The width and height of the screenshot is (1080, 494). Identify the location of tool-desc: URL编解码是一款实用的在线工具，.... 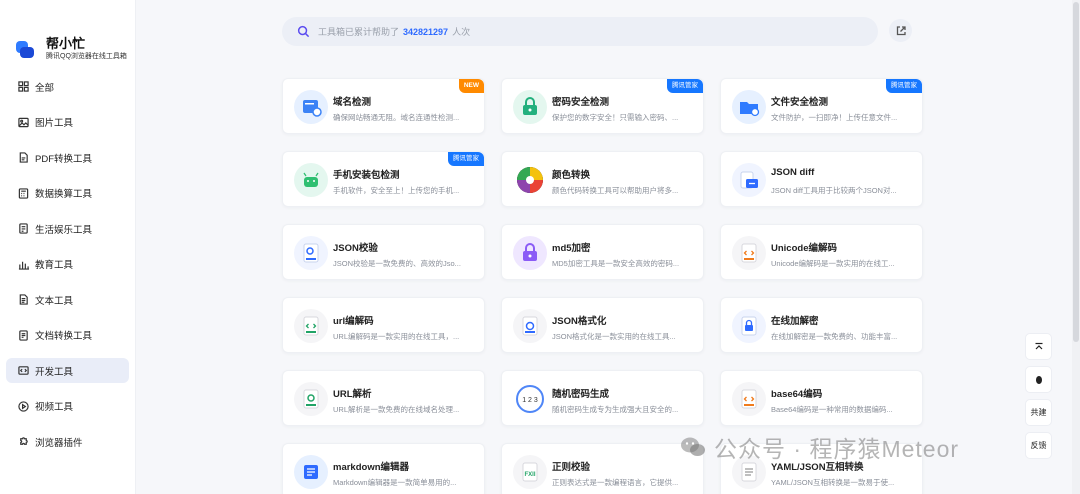
(396, 336).